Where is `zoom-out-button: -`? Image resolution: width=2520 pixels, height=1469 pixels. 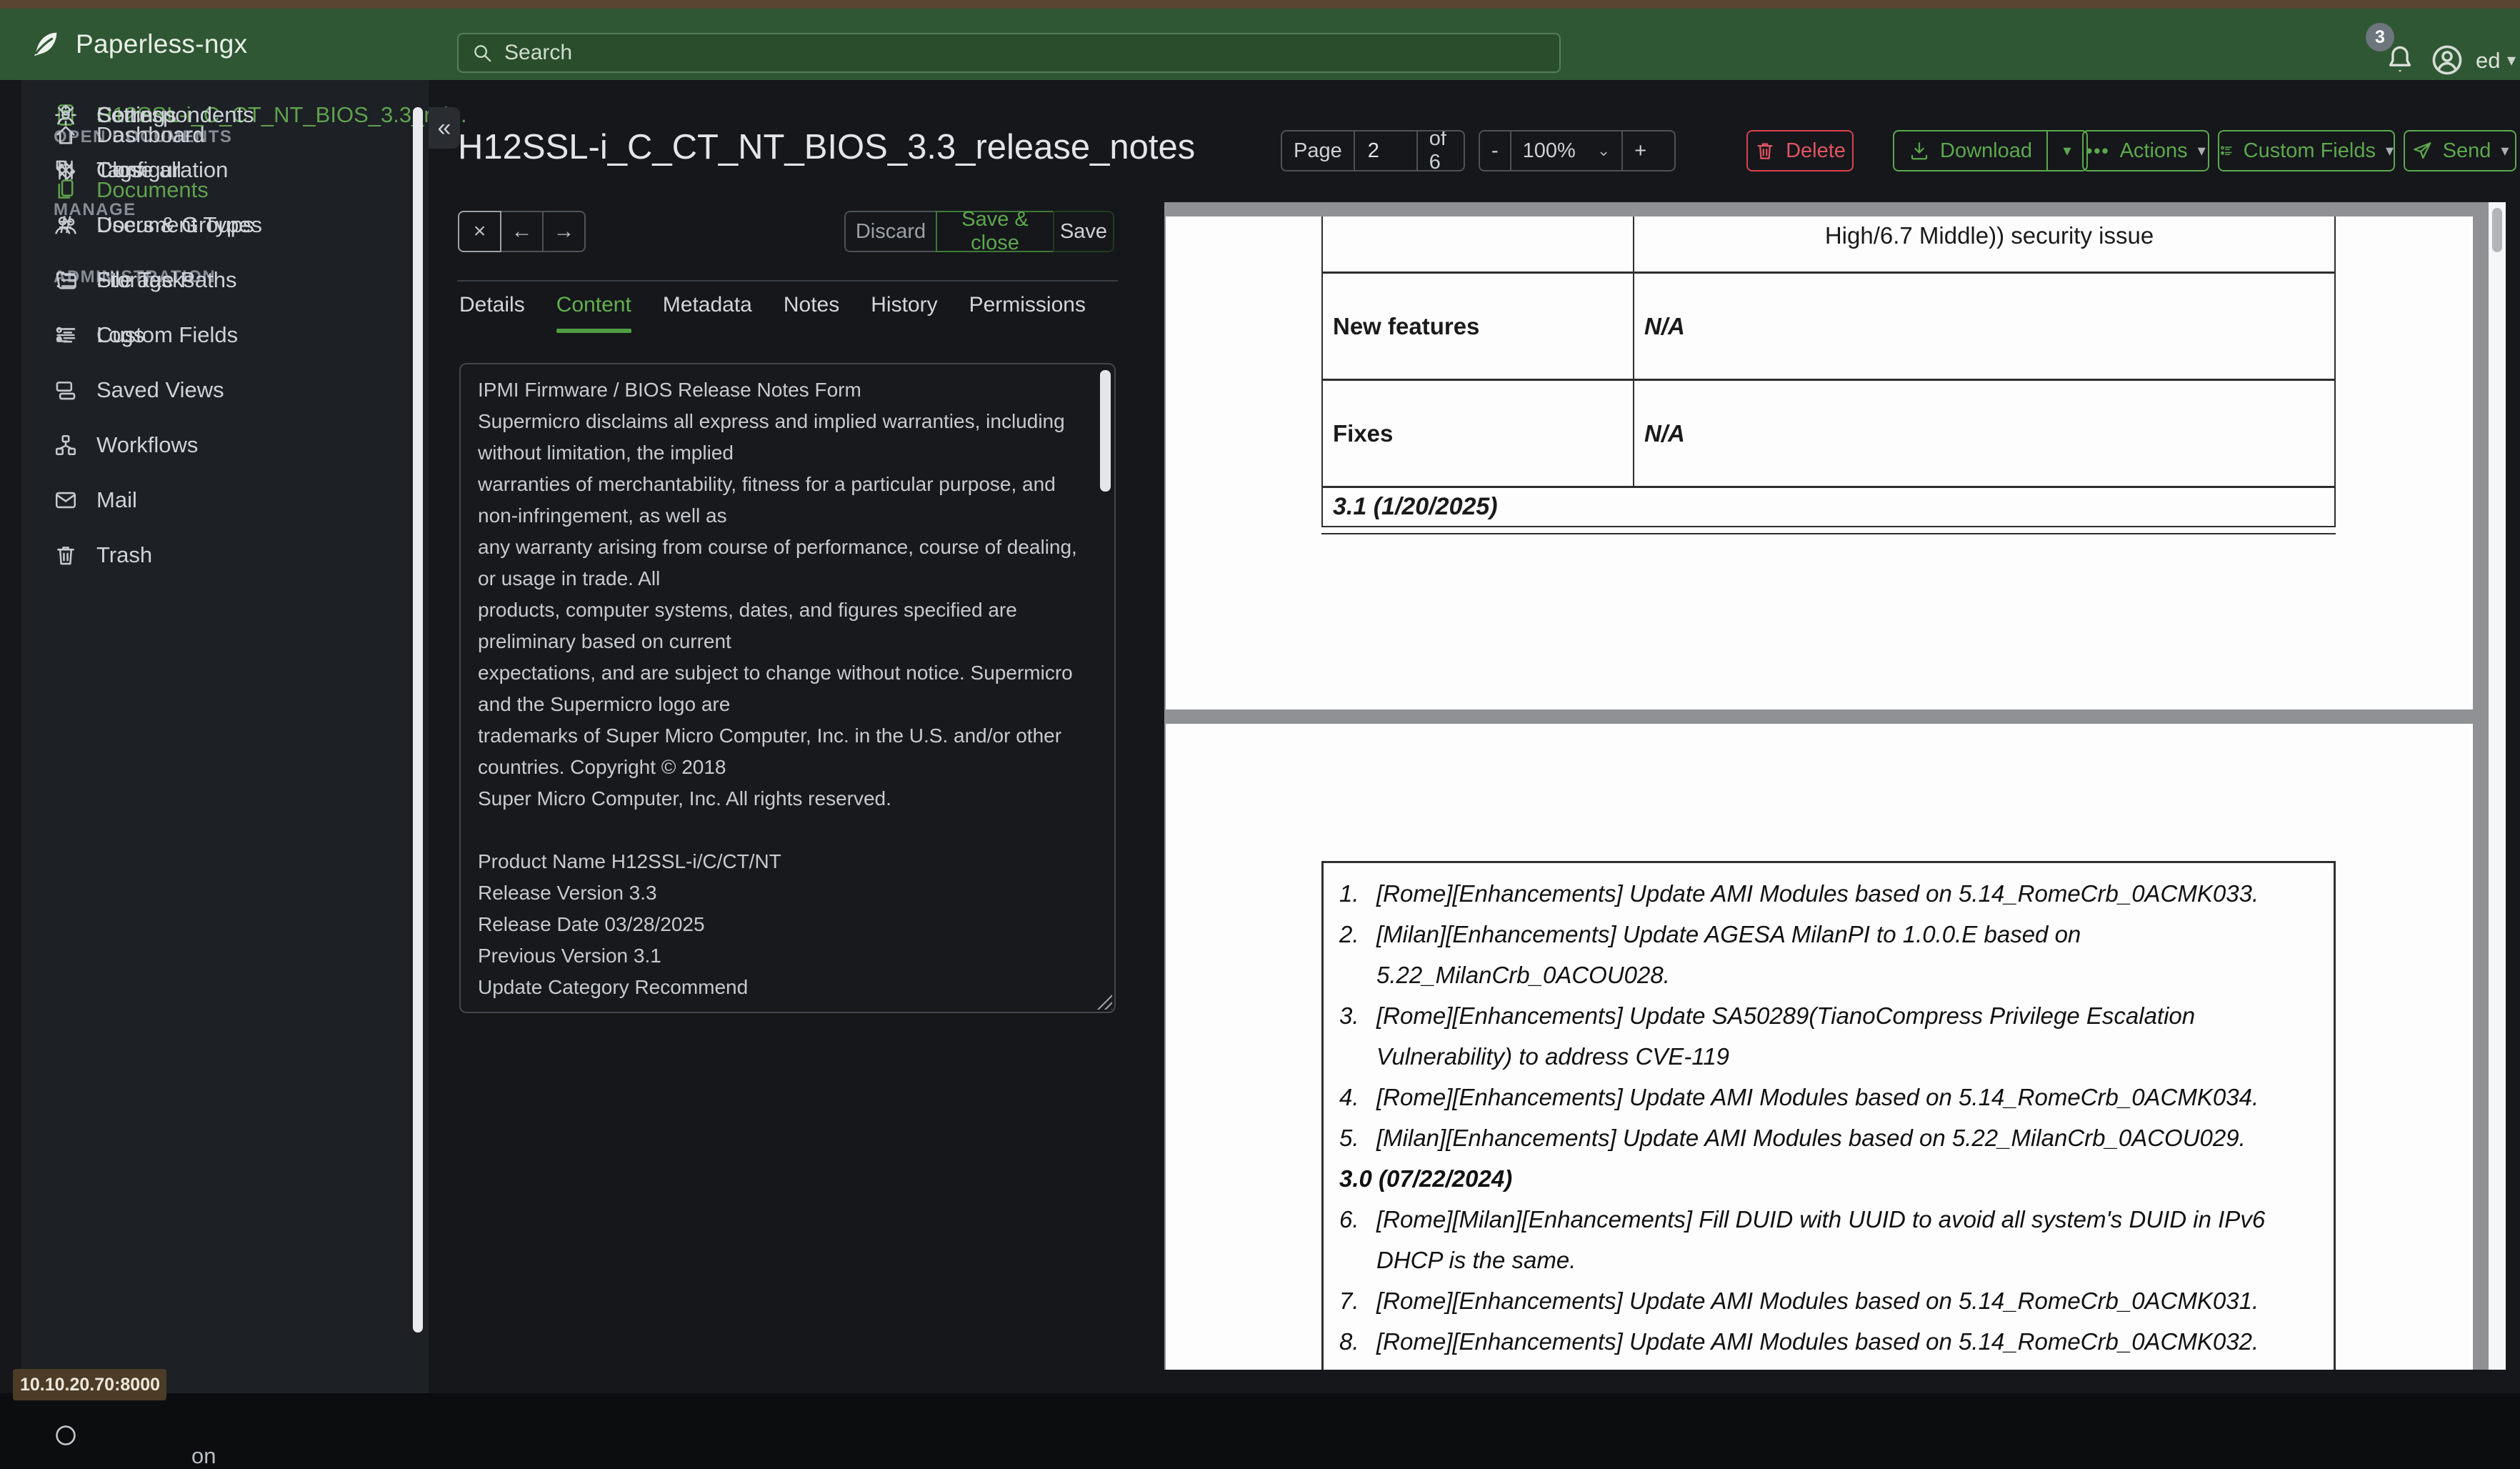
zoom-out-button: - is located at coordinates (1495, 150).